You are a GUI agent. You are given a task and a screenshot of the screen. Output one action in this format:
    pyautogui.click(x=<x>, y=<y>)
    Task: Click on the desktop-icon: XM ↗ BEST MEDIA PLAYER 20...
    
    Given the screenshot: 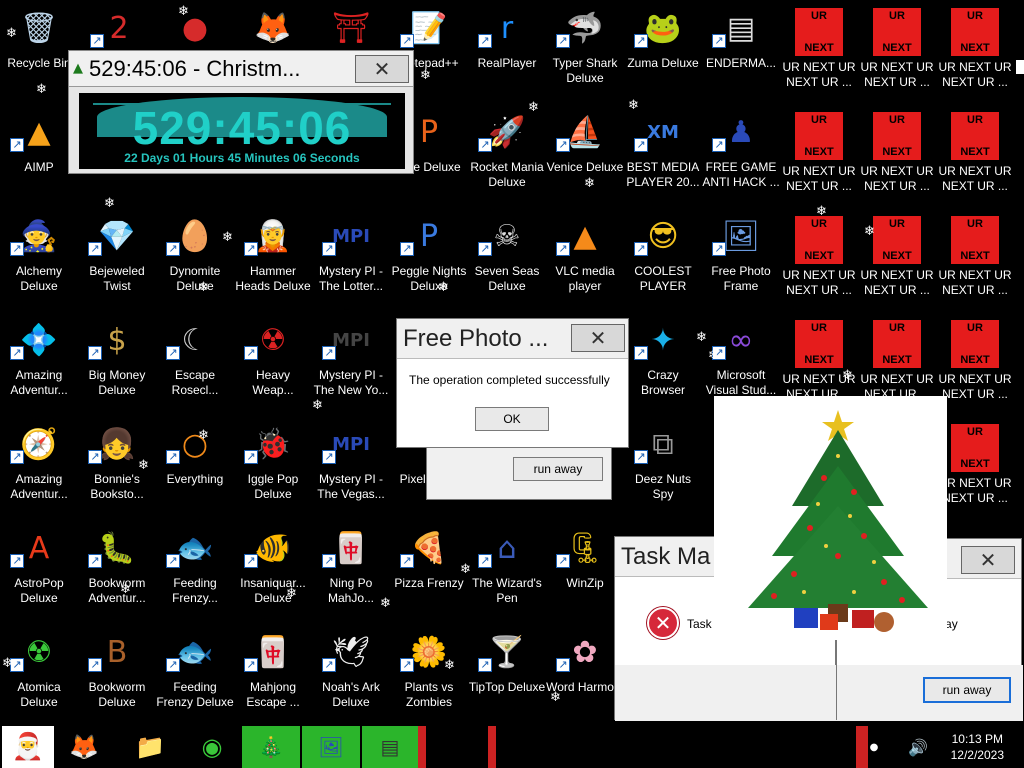 What is the action you would take?
    pyautogui.click(x=663, y=154)
    